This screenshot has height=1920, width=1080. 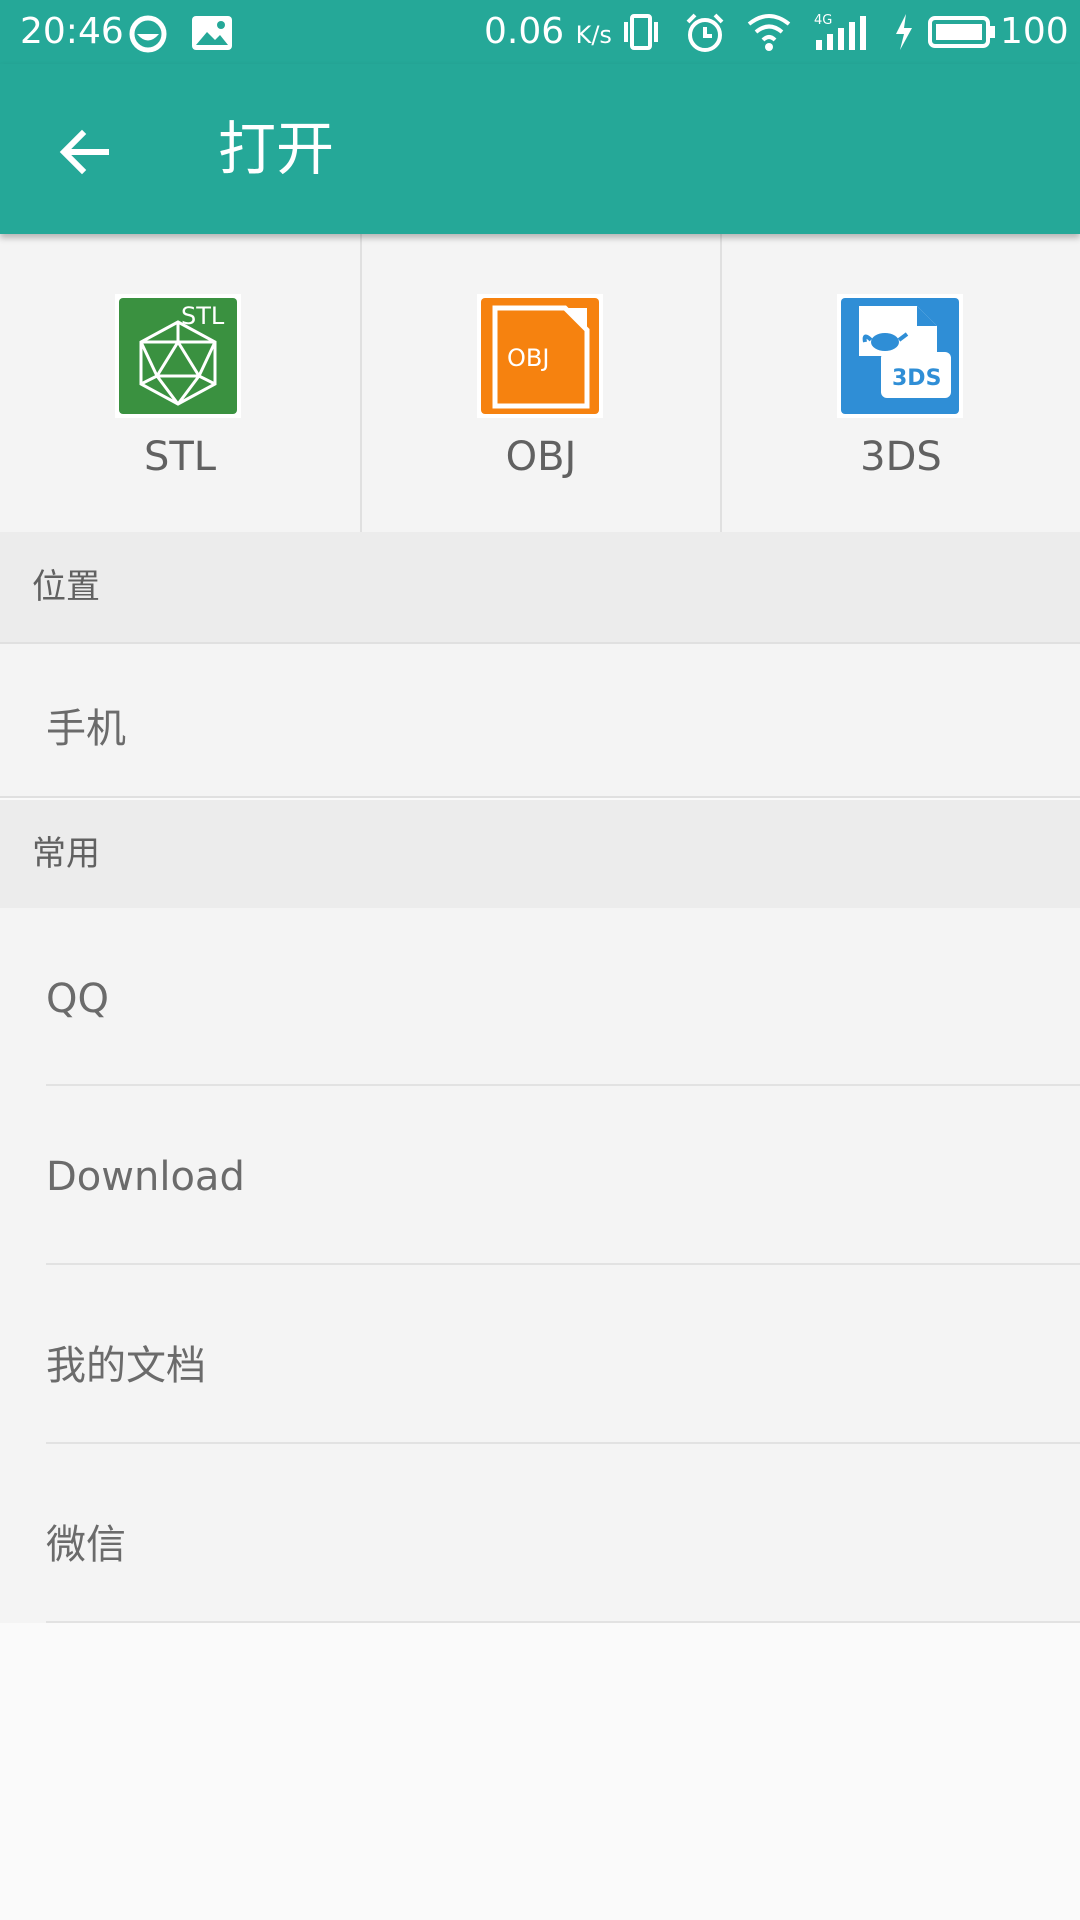 I want to click on app-notification-icon, so click(x=148, y=34).